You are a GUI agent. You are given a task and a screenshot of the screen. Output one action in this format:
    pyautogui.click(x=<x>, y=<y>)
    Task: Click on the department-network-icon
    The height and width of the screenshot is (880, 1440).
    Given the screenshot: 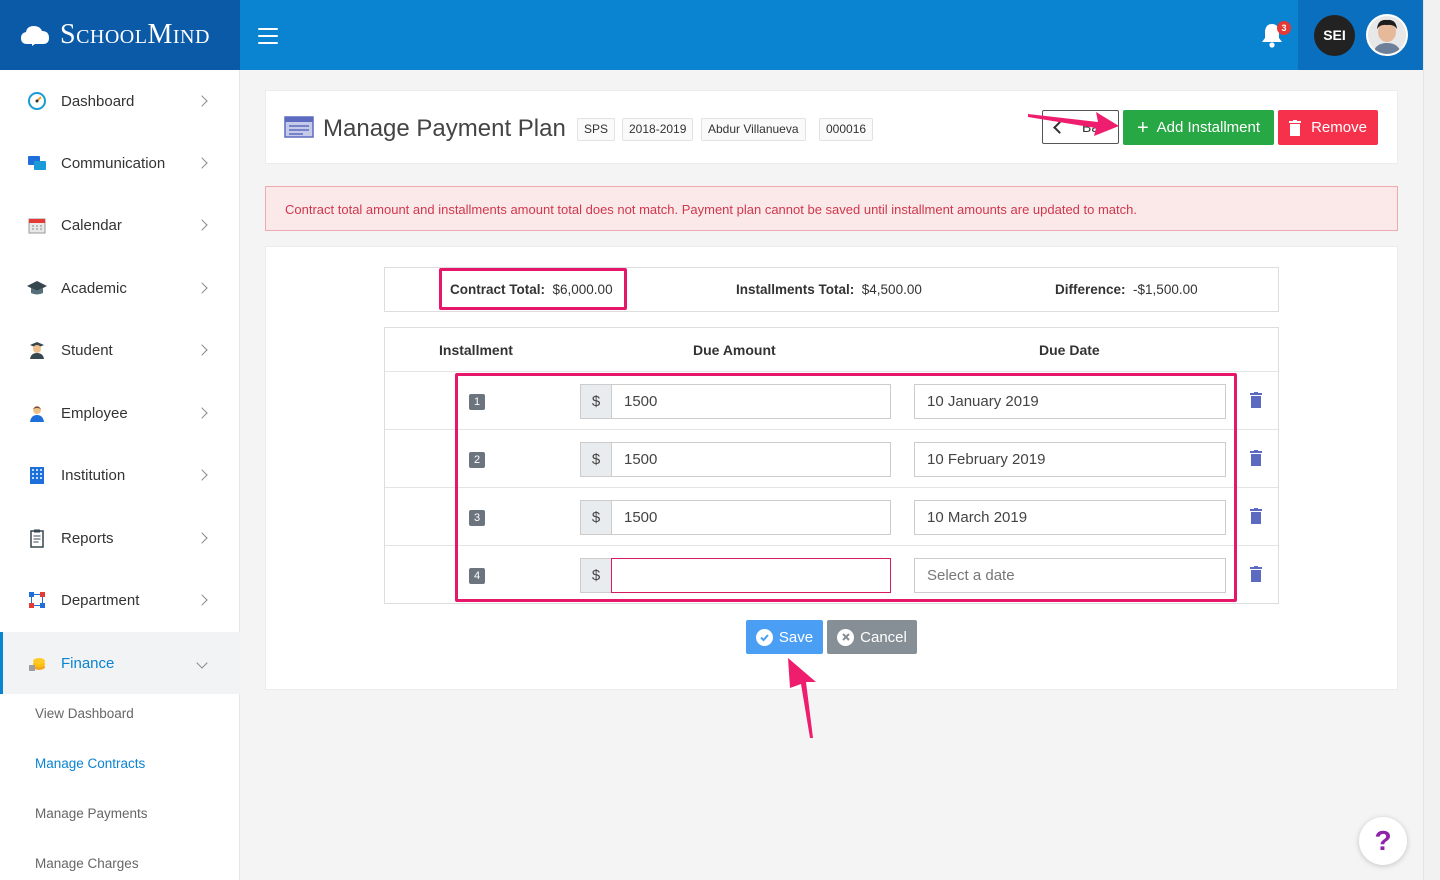 What is the action you would take?
    pyautogui.click(x=37, y=600)
    